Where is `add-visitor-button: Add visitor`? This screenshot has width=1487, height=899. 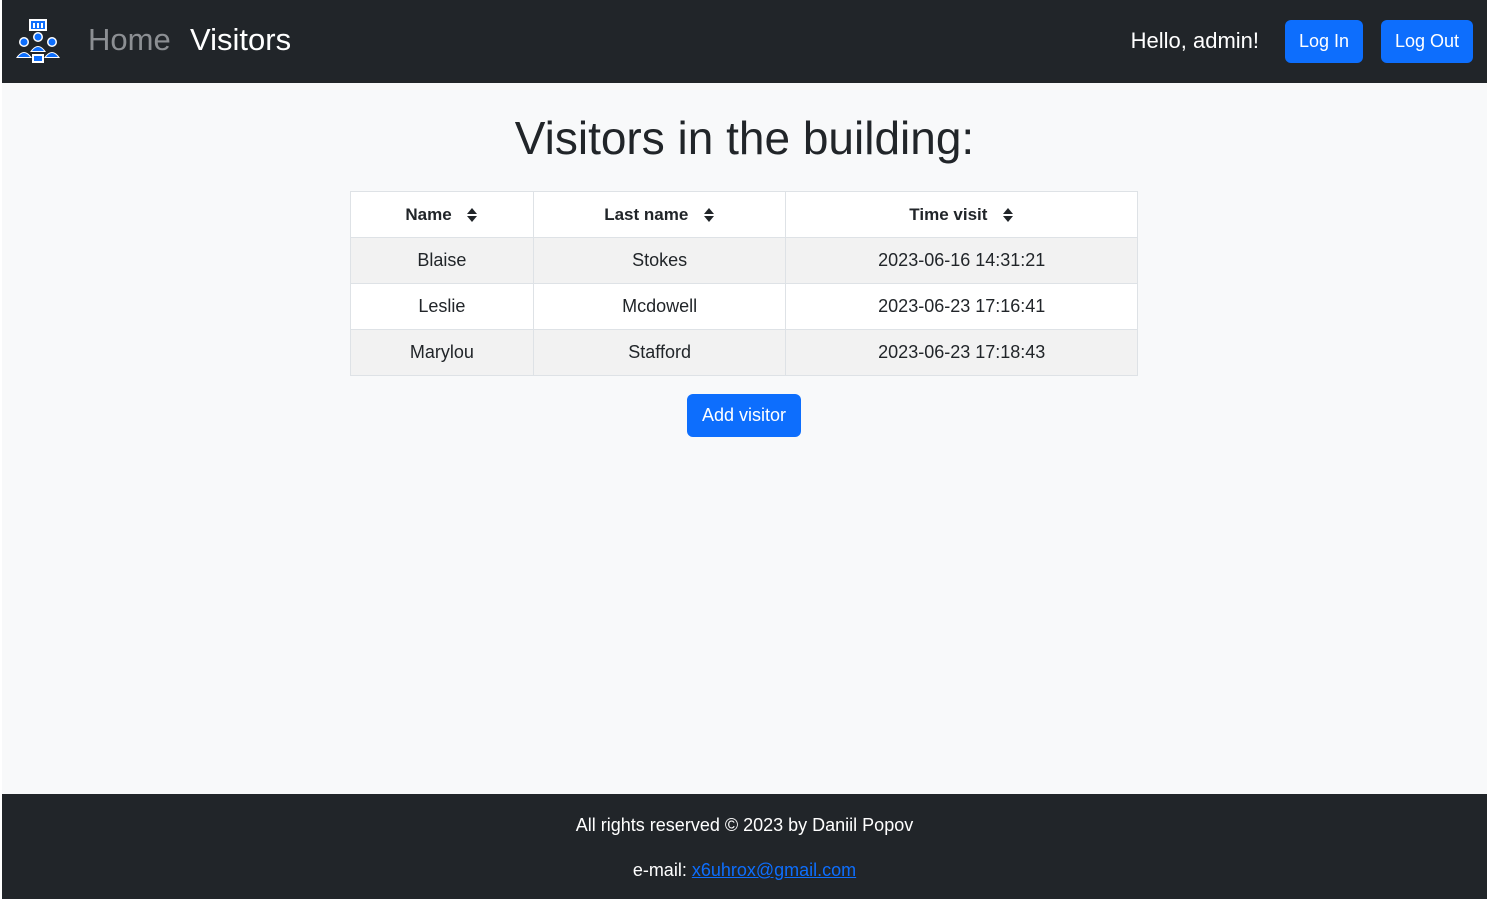
add-visitor-button: Add visitor is located at coordinates (744, 415).